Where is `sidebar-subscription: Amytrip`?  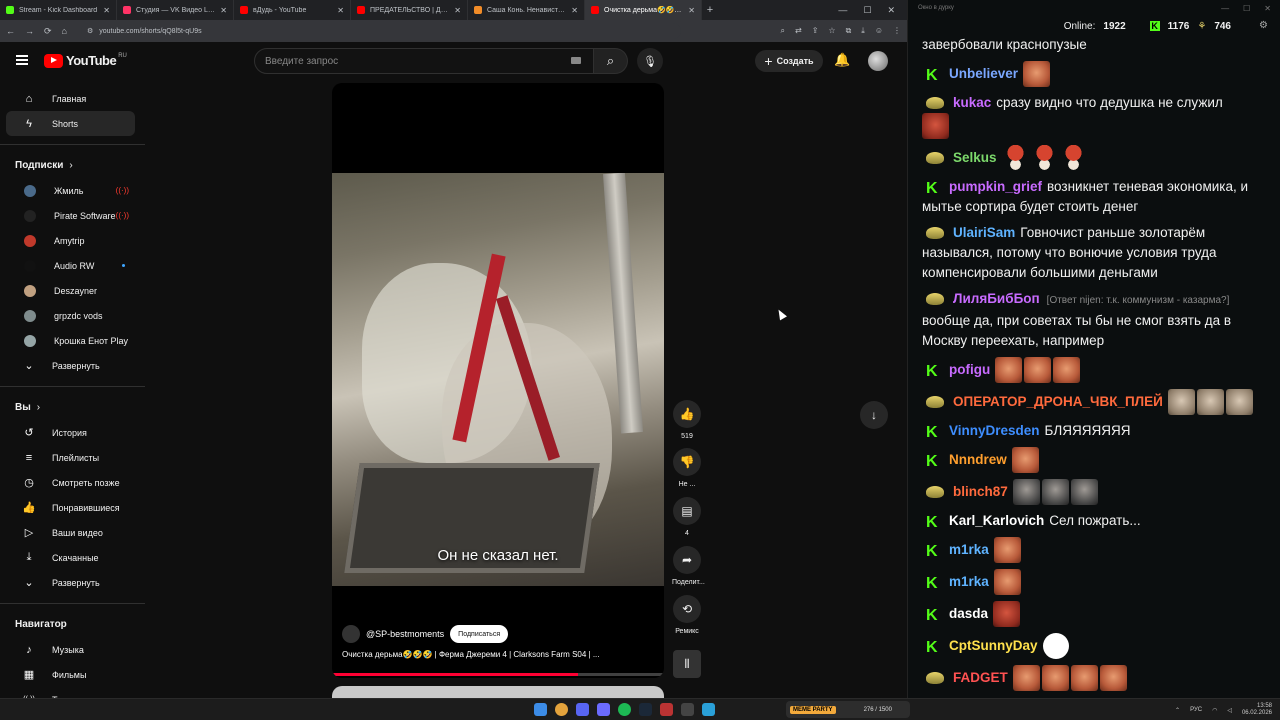
sidebar-subscription: Amytrip is located at coordinates (70, 240).